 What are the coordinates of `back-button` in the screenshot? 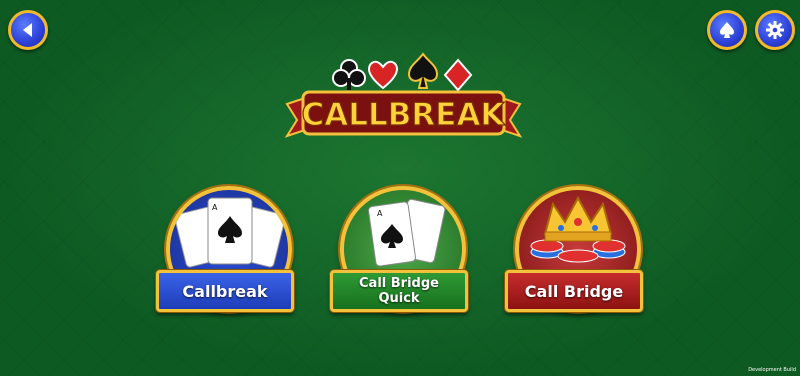 It's located at (28, 30).